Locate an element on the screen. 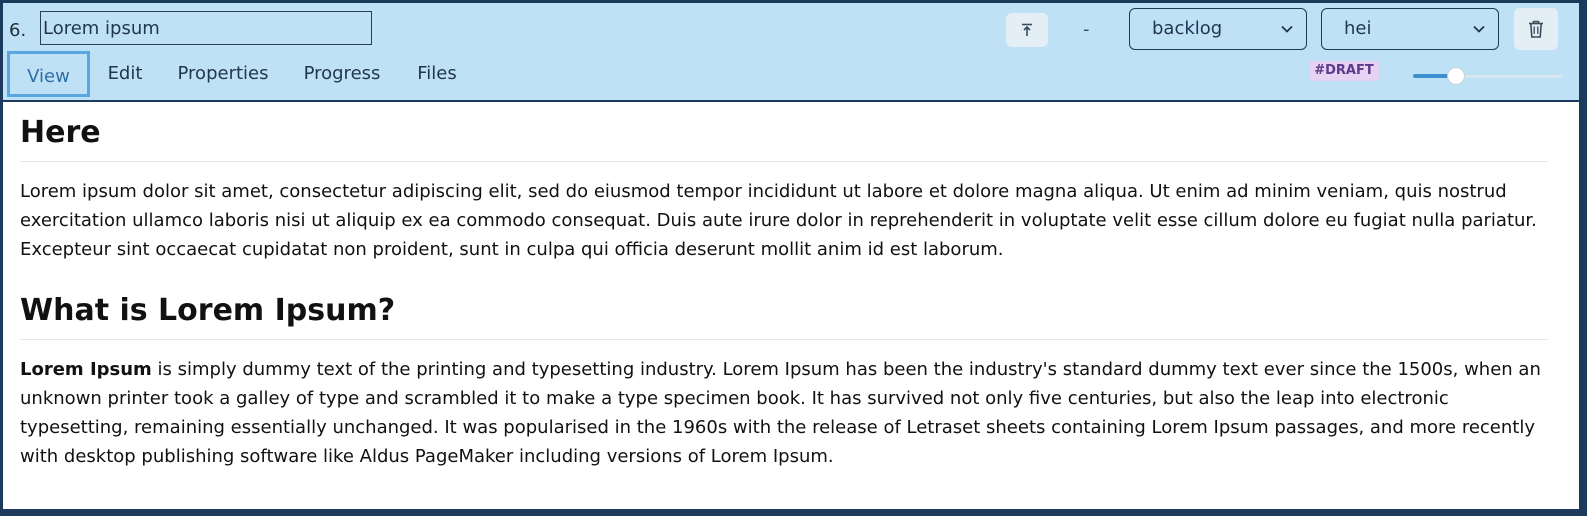 Image resolution: width=1587 pixels, height=516 pixels. status-select: backlog is located at coordinates (1218, 29).